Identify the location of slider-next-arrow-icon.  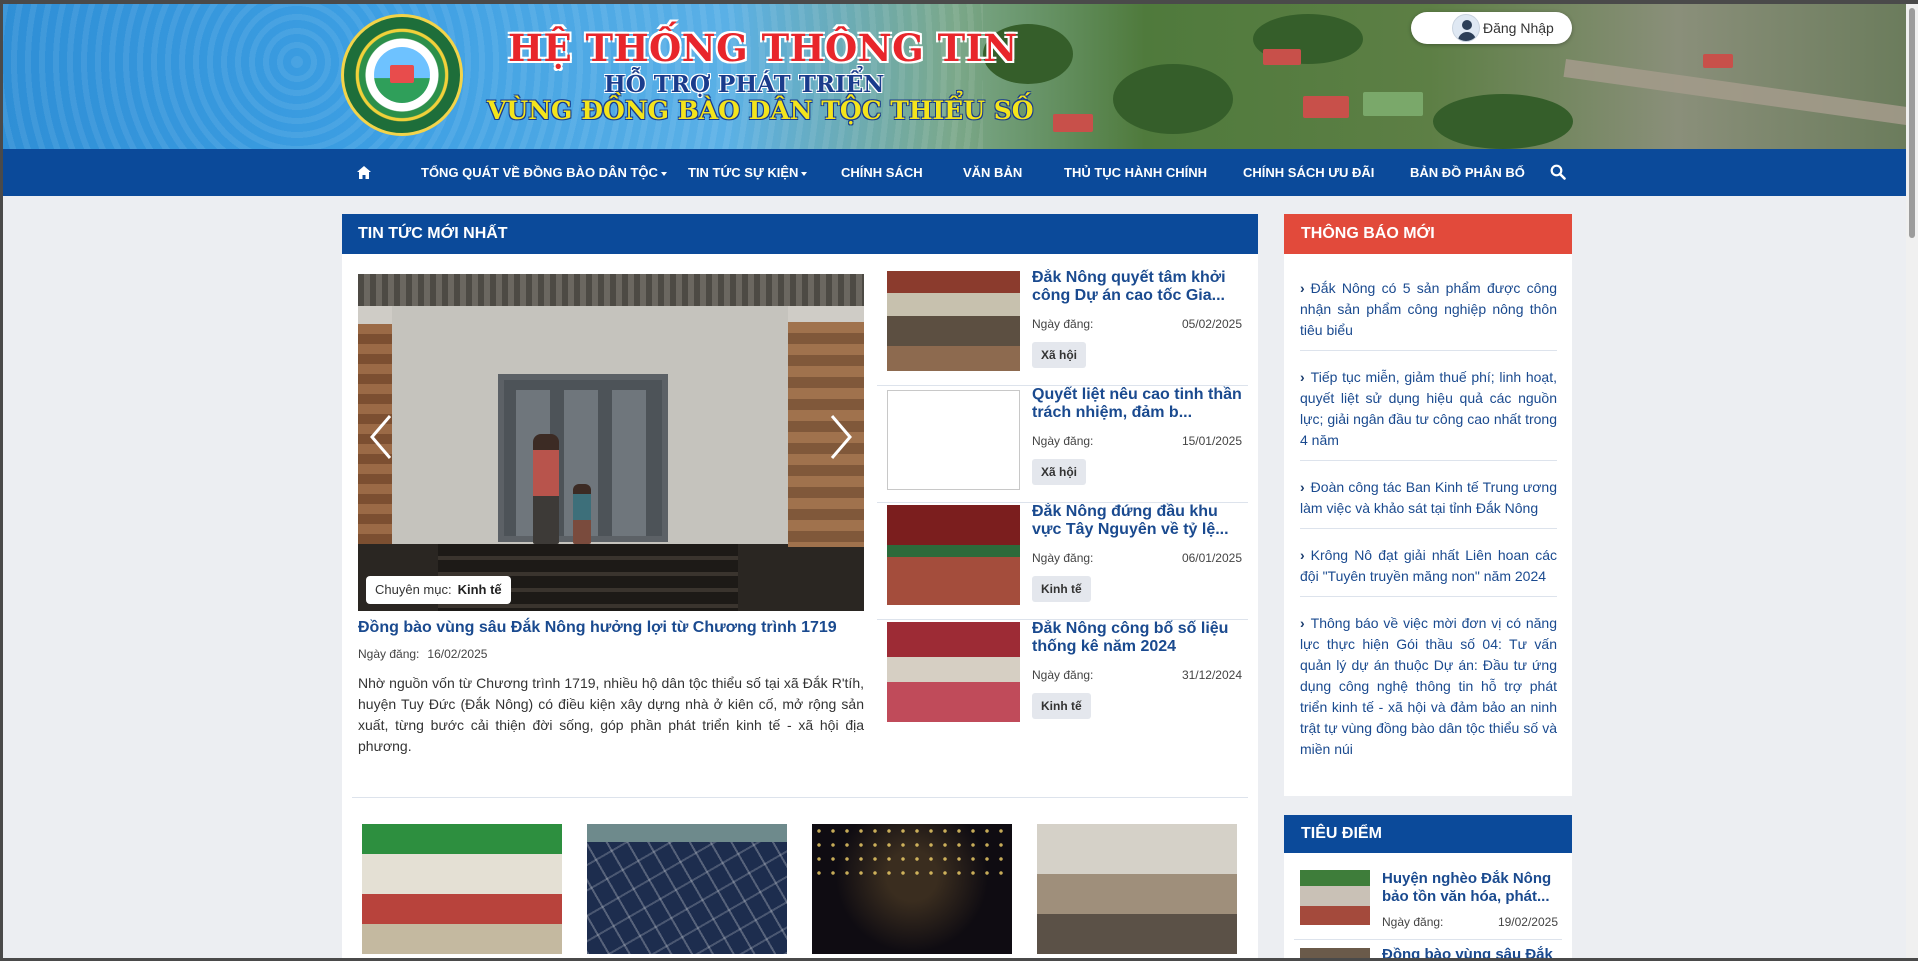
(841, 437).